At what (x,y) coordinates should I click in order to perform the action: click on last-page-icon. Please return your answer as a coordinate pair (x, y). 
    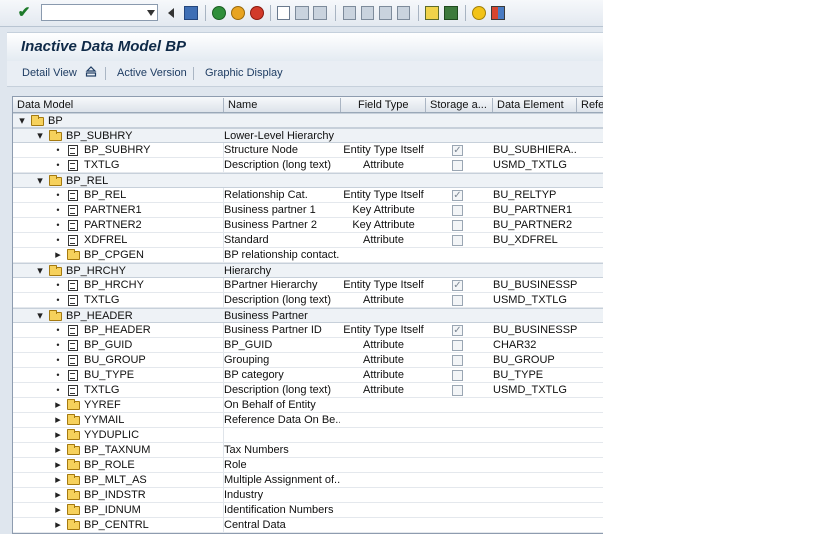
    Looking at the image, I should click on (403, 13).